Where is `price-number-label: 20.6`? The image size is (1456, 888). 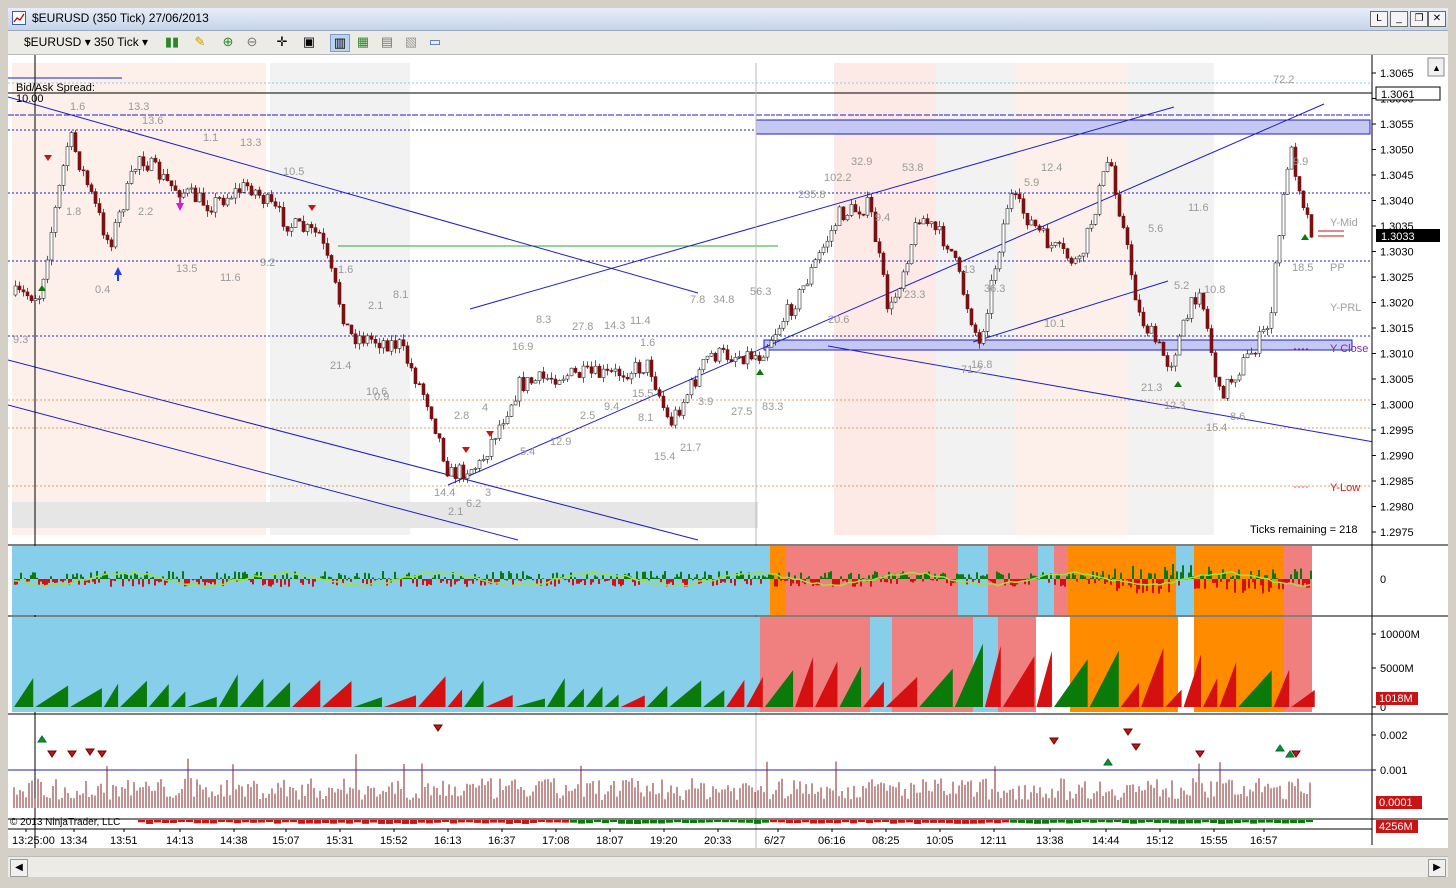 price-number-label: 20.6 is located at coordinates (838, 320).